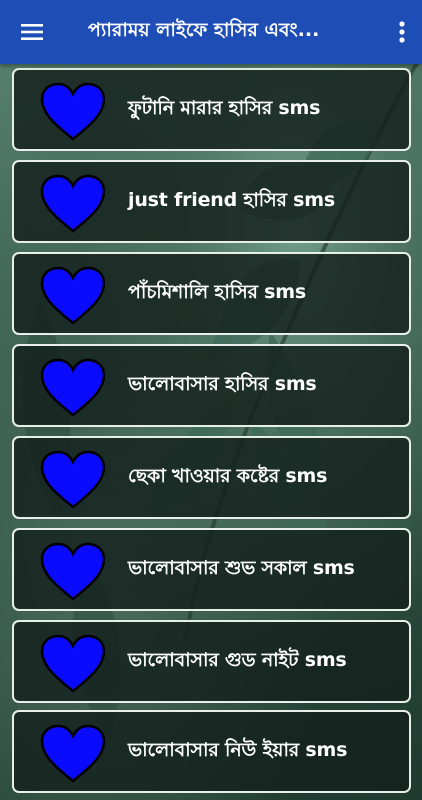 Image resolution: width=422 pixels, height=800 pixels. I want to click on list-item: ছেকা খাওয়ার কষ্টের sms, so click(211, 477).